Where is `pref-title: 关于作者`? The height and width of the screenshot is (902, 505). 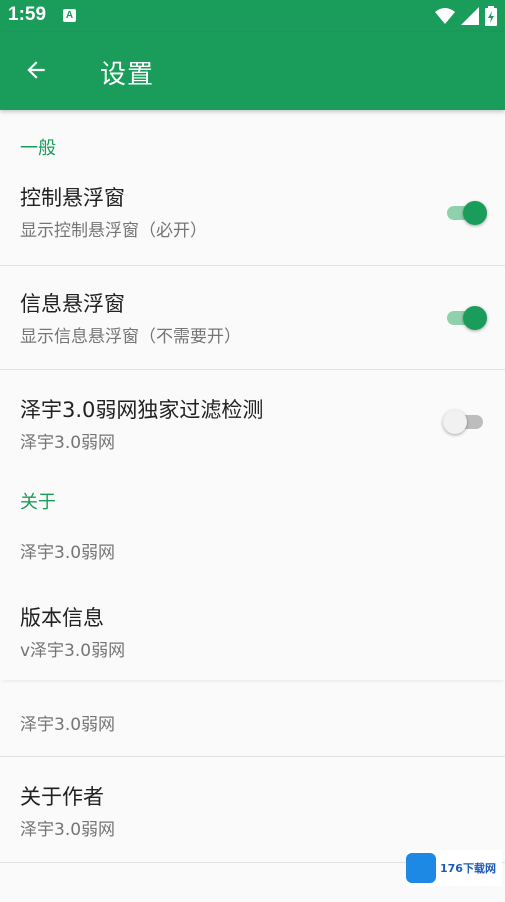 pref-title: 关于作者 is located at coordinates (62, 797).